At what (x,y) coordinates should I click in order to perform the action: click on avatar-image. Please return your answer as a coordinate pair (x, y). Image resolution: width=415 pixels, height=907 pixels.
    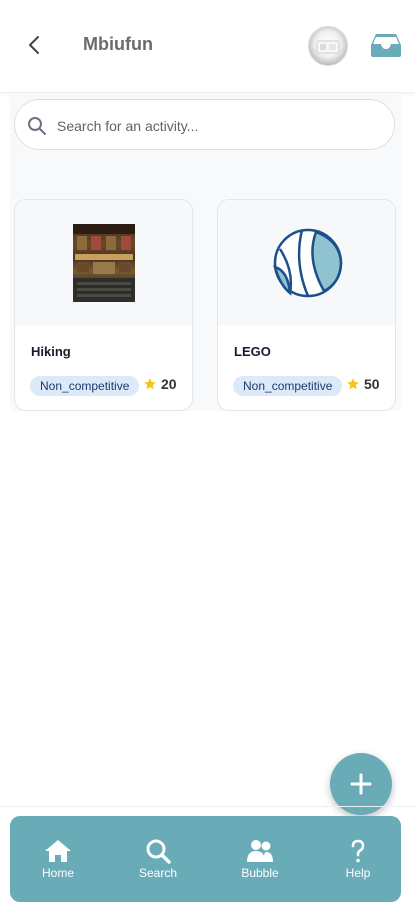
    Looking at the image, I should click on (328, 47).